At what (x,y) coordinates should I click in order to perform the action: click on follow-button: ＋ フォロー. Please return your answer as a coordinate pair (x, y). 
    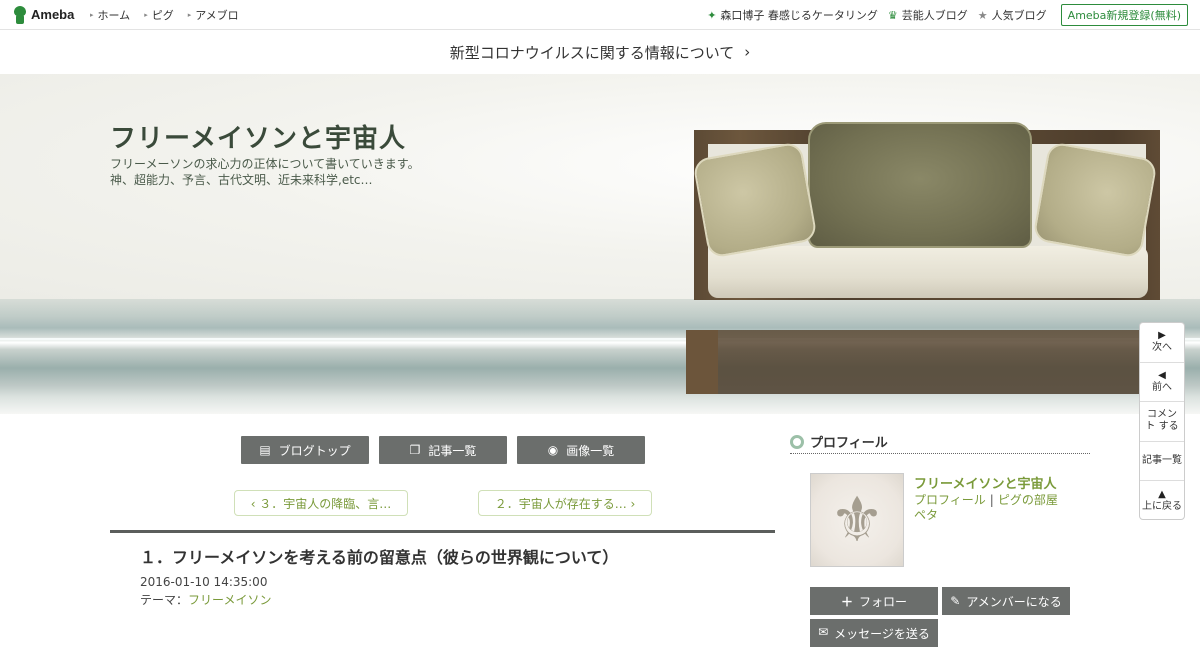
    Looking at the image, I should click on (874, 601).